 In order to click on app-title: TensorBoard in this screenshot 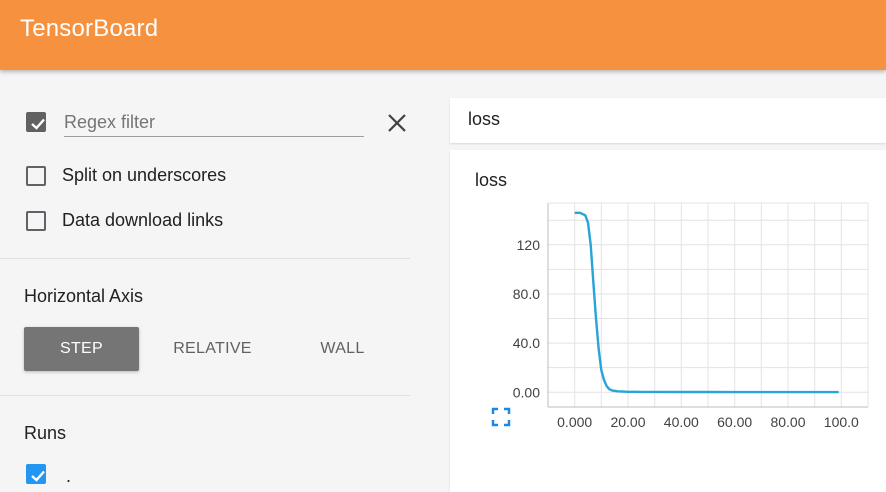, I will do `click(89, 28)`.